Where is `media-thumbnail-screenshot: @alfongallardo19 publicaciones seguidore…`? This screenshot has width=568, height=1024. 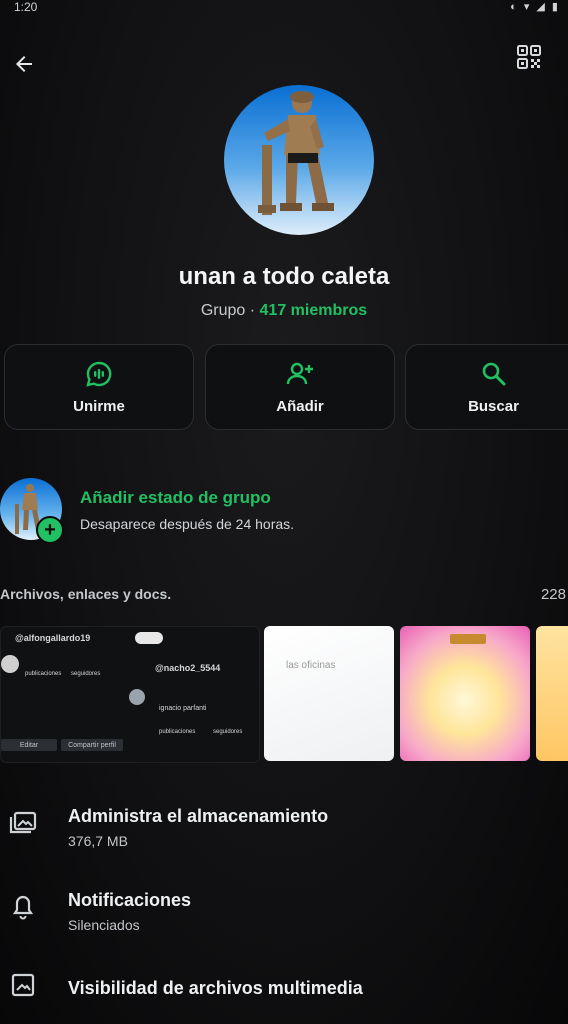 media-thumbnail-screenshot: @alfongallardo19 publicaciones seguidore… is located at coordinates (130, 694).